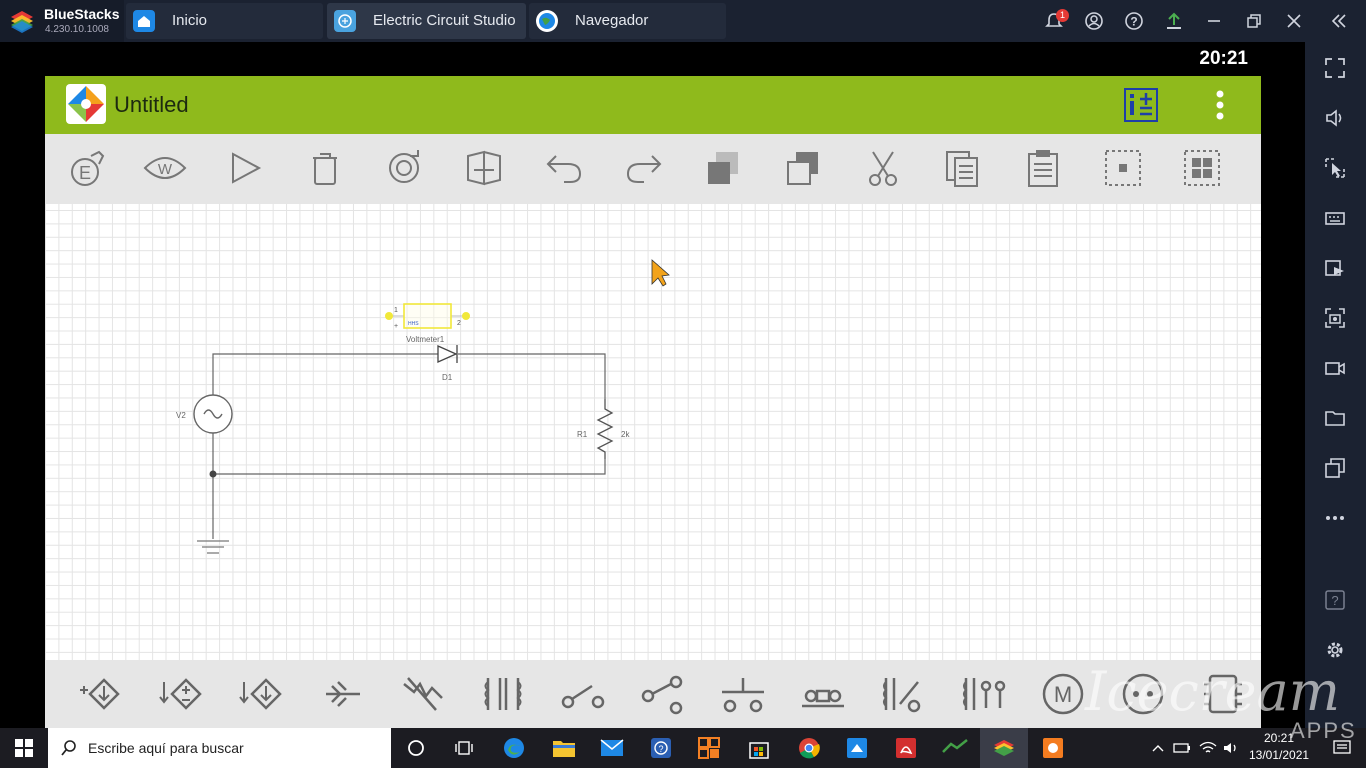  Describe the element at coordinates (883, 168) in the screenshot. I see `cut-icon` at that location.